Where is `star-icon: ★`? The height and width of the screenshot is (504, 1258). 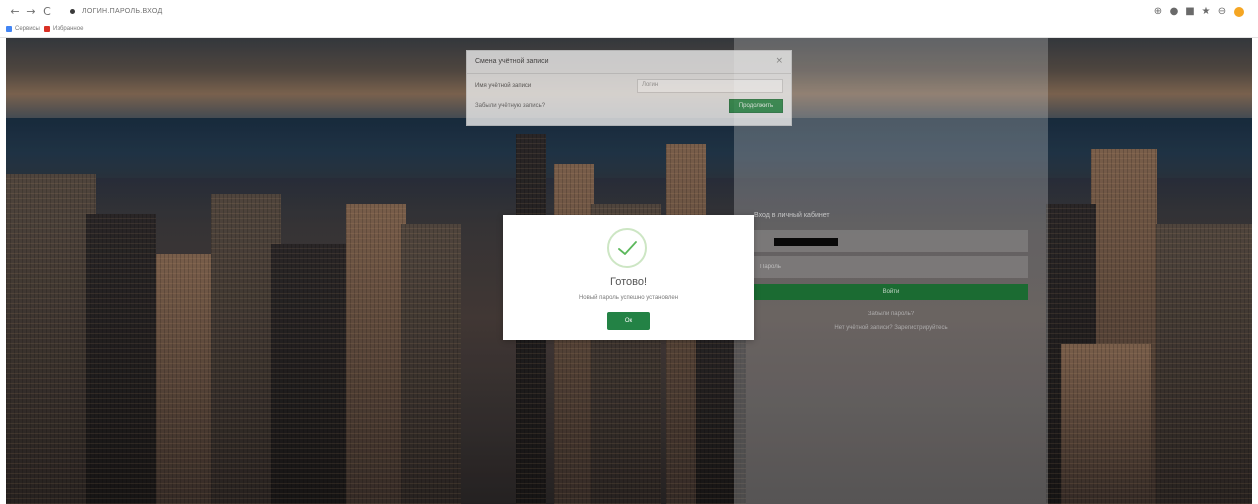
star-icon: ★ is located at coordinates (1206, 12).